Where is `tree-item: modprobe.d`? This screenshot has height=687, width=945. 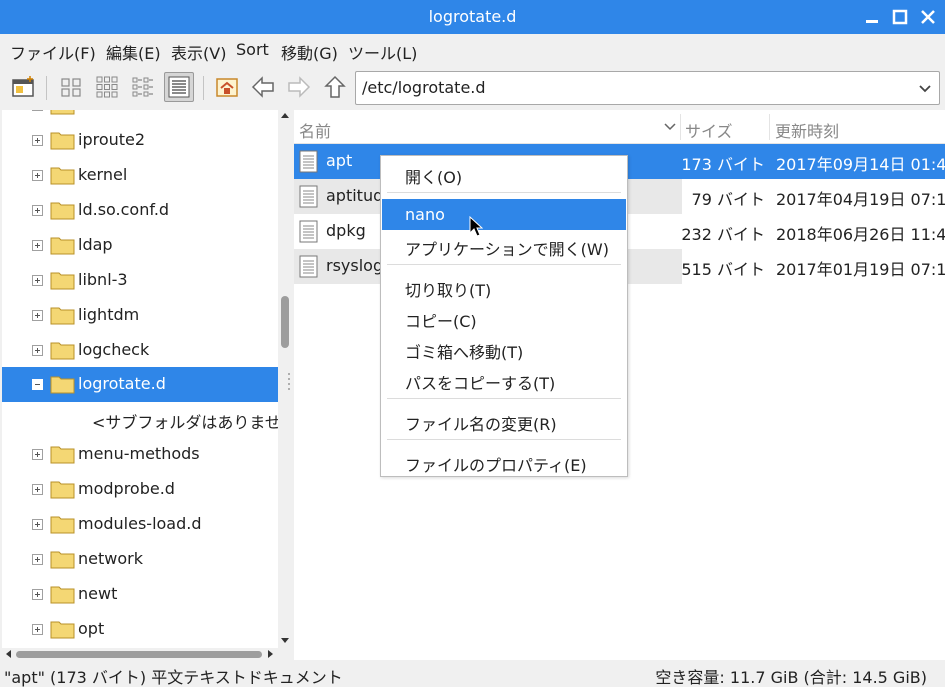 tree-item: modprobe.d is located at coordinates (140, 489).